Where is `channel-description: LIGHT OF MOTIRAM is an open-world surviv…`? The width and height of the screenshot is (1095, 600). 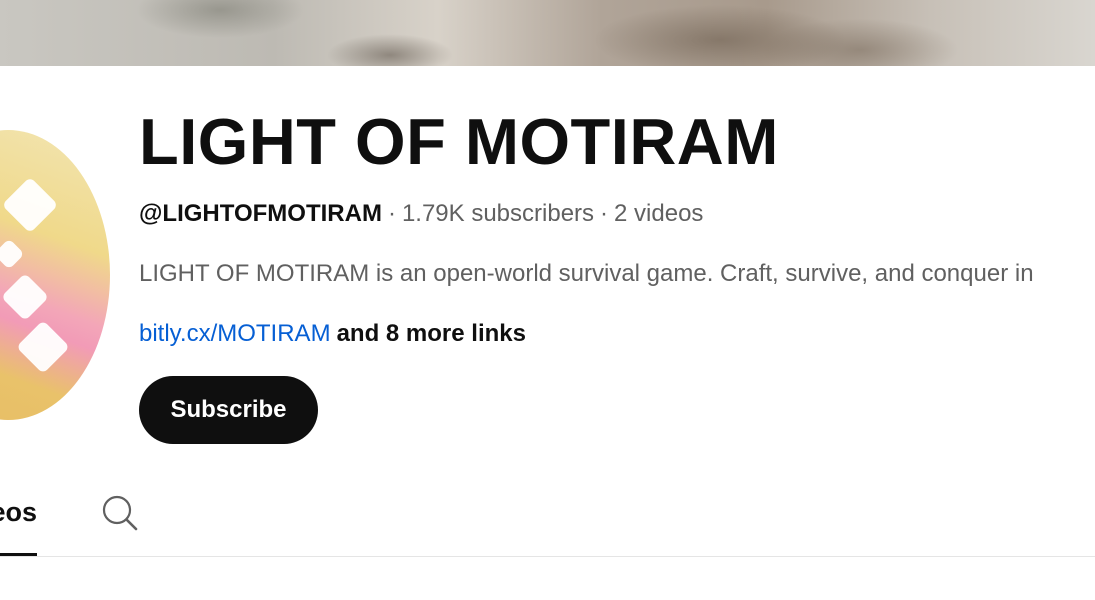
channel-description: LIGHT OF MOTIRAM is an open-world surviv… is located at coordinates (586, 274).